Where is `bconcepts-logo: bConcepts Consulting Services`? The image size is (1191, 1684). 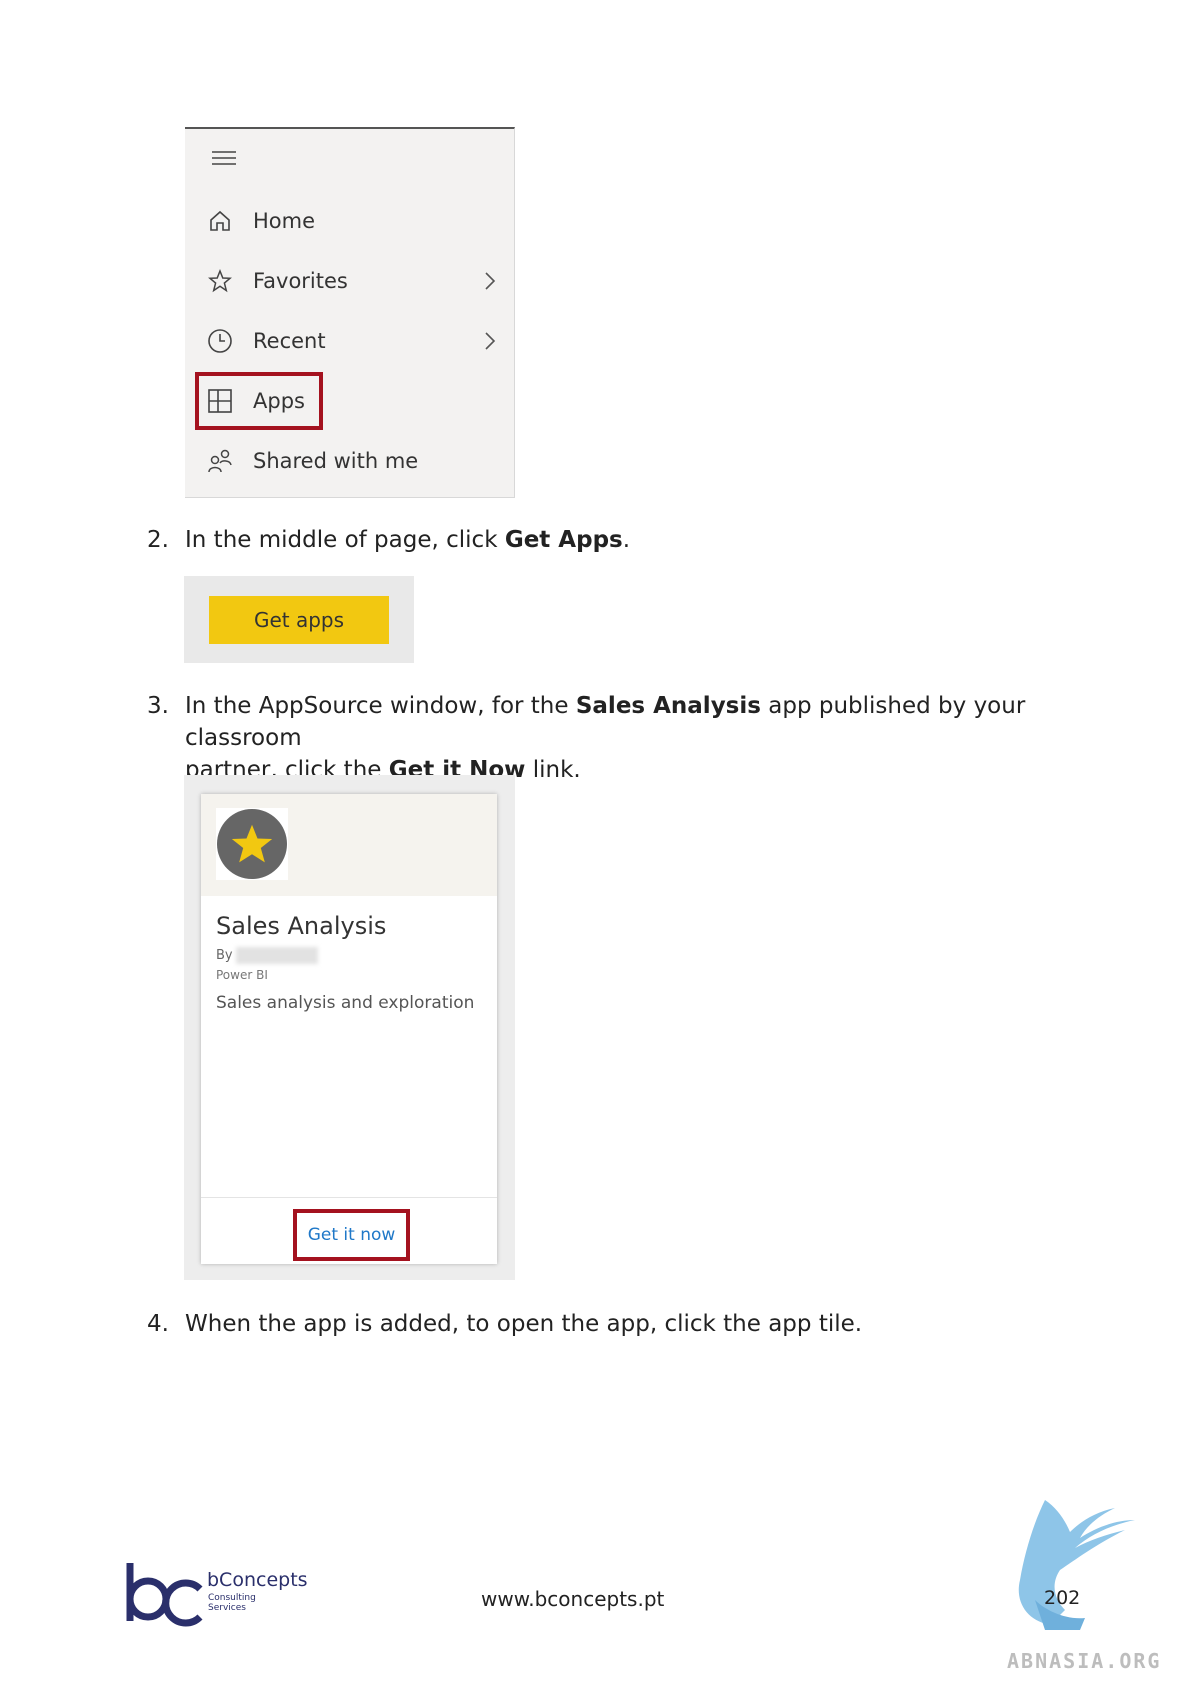
bconcepts-logo: bConcepts Consulting Services is located at coordinates (221, 1596).